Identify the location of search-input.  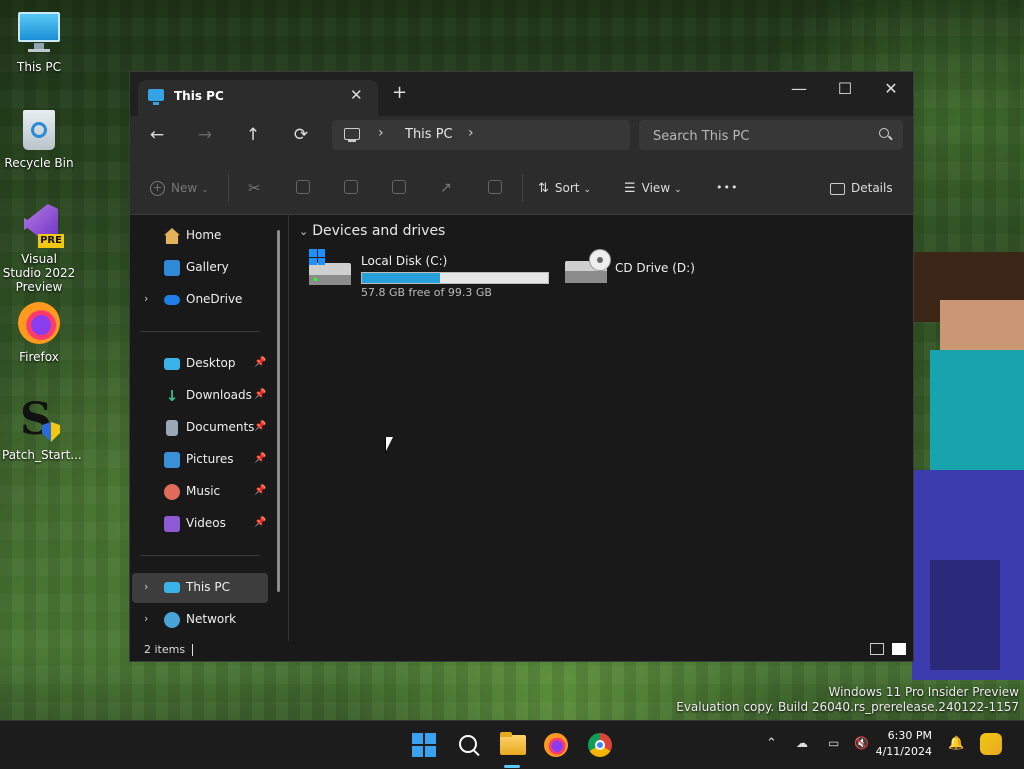
(753, 136).